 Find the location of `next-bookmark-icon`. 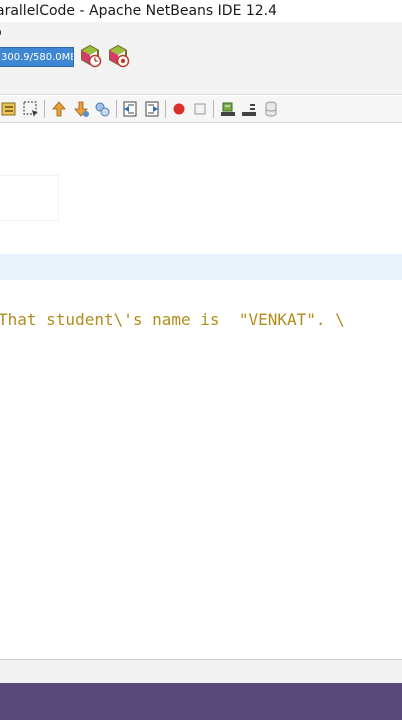

next-bookmark-icon is located at coordinates (81, 109).